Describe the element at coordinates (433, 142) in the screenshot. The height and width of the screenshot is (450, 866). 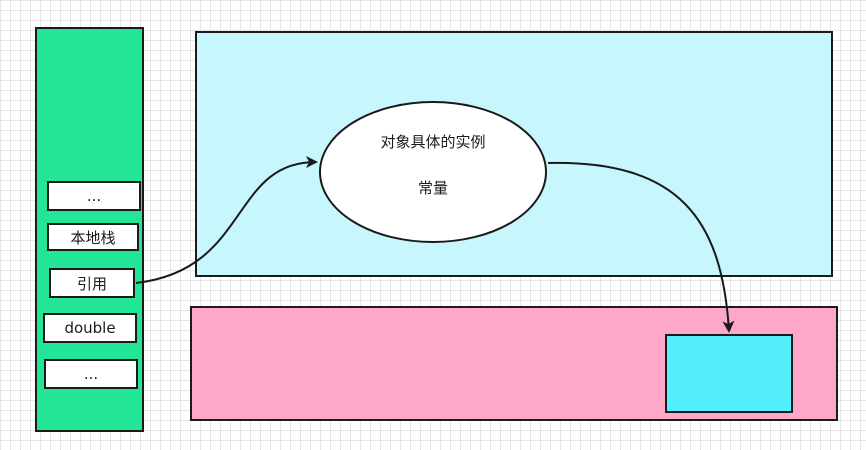
I see `object-instance-label: 对象具体的实例` at that location.